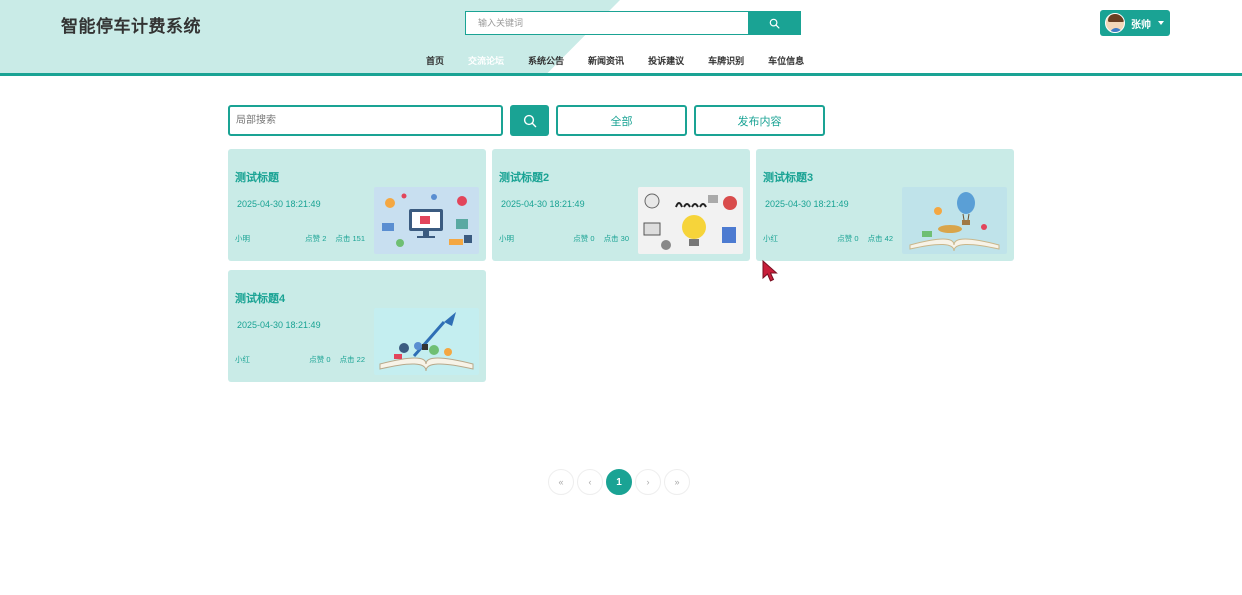 The height and width of the screenshot is (595, 1242). I want to click on header-search-input, so click(606, 23).